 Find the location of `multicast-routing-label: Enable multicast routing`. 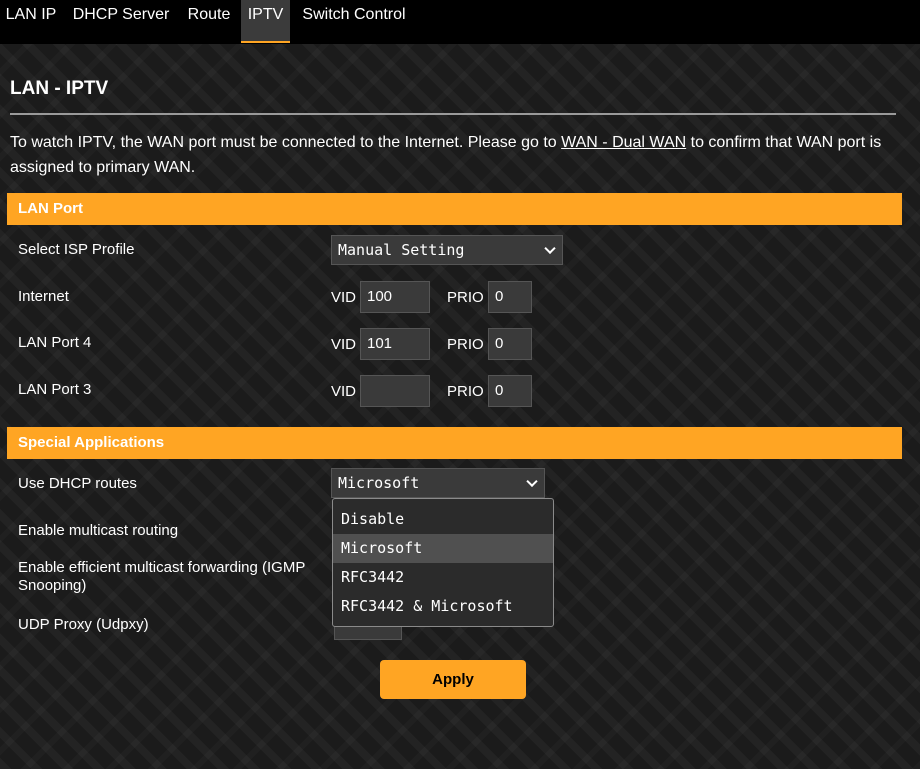

multicast-routing-label: Enable multicast routing is located at coordinates (98, 530).